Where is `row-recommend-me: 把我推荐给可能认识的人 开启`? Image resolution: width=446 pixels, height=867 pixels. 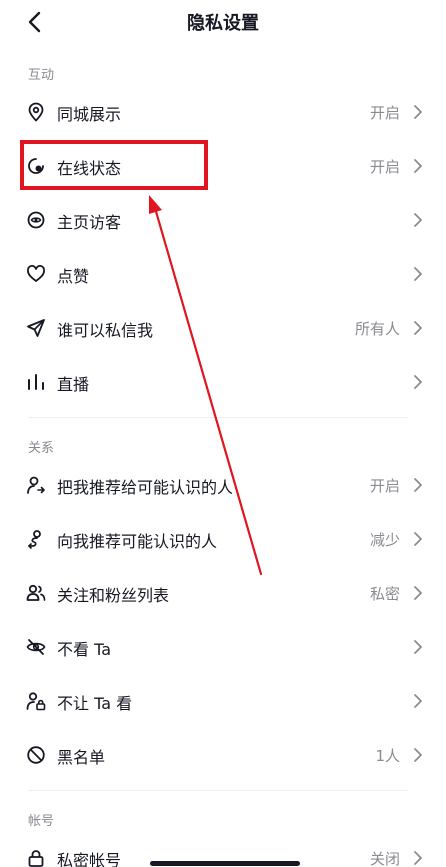
row-recommend-me: 把我推荐给可能认识的人 开启 is located at coordinates (223, 485).